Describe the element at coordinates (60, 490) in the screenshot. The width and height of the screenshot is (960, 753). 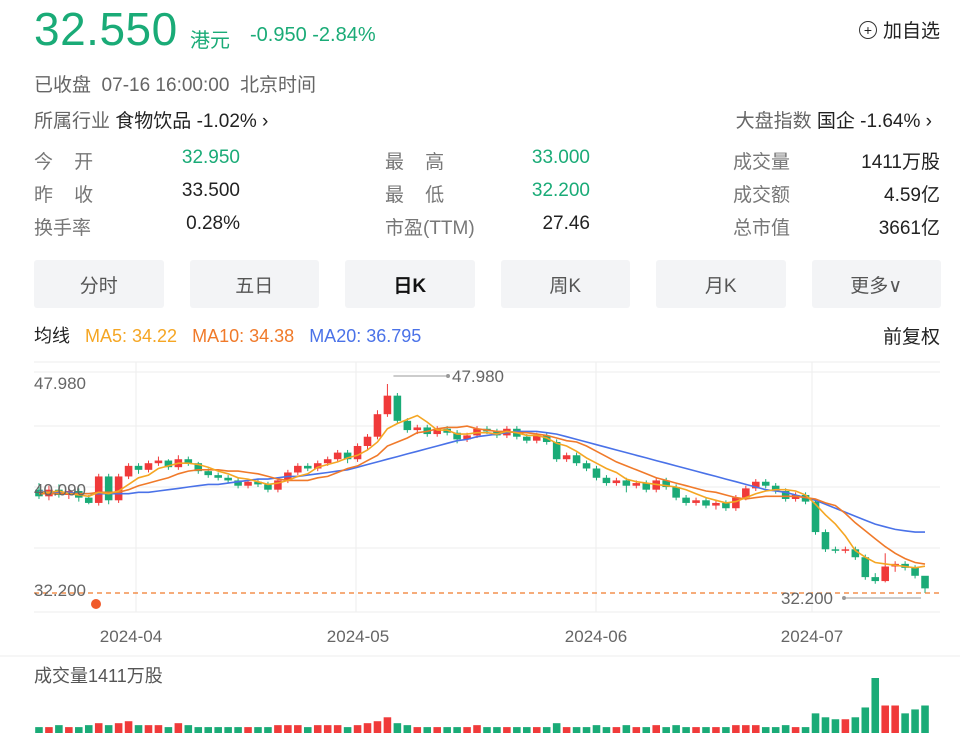
I see `y-axis-label: 40.090` at that location.